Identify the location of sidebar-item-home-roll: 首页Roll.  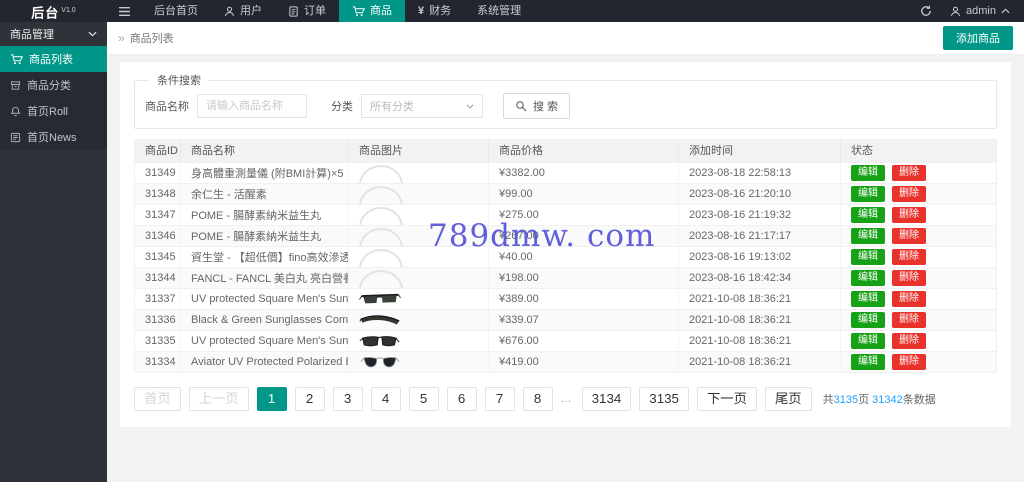
(53, 111).